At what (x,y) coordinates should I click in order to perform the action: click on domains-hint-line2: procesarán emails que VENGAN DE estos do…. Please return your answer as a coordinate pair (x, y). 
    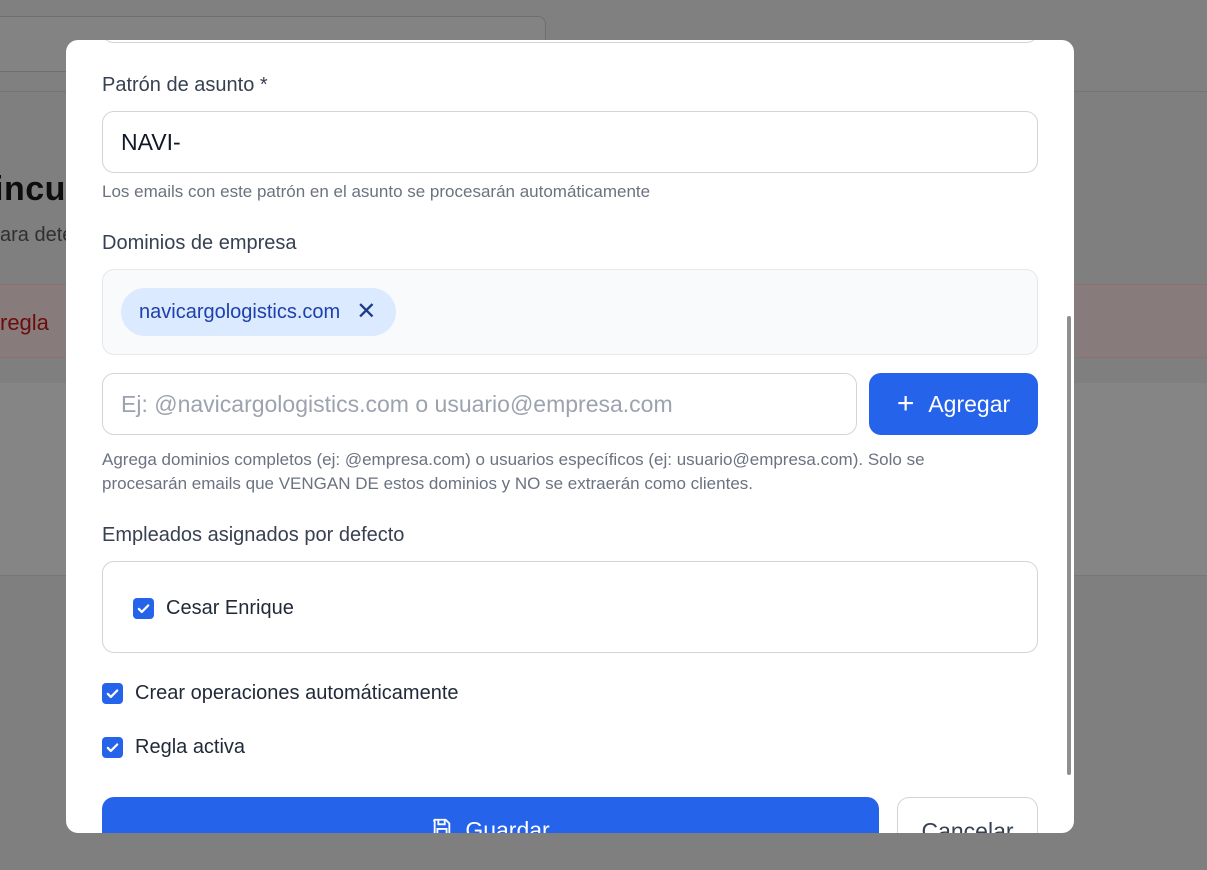
    Looking at the image, I should click on (427, 483).